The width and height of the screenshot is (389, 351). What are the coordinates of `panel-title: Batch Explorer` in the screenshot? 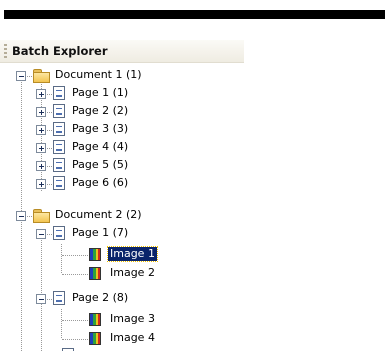 It's located at (60, 51).